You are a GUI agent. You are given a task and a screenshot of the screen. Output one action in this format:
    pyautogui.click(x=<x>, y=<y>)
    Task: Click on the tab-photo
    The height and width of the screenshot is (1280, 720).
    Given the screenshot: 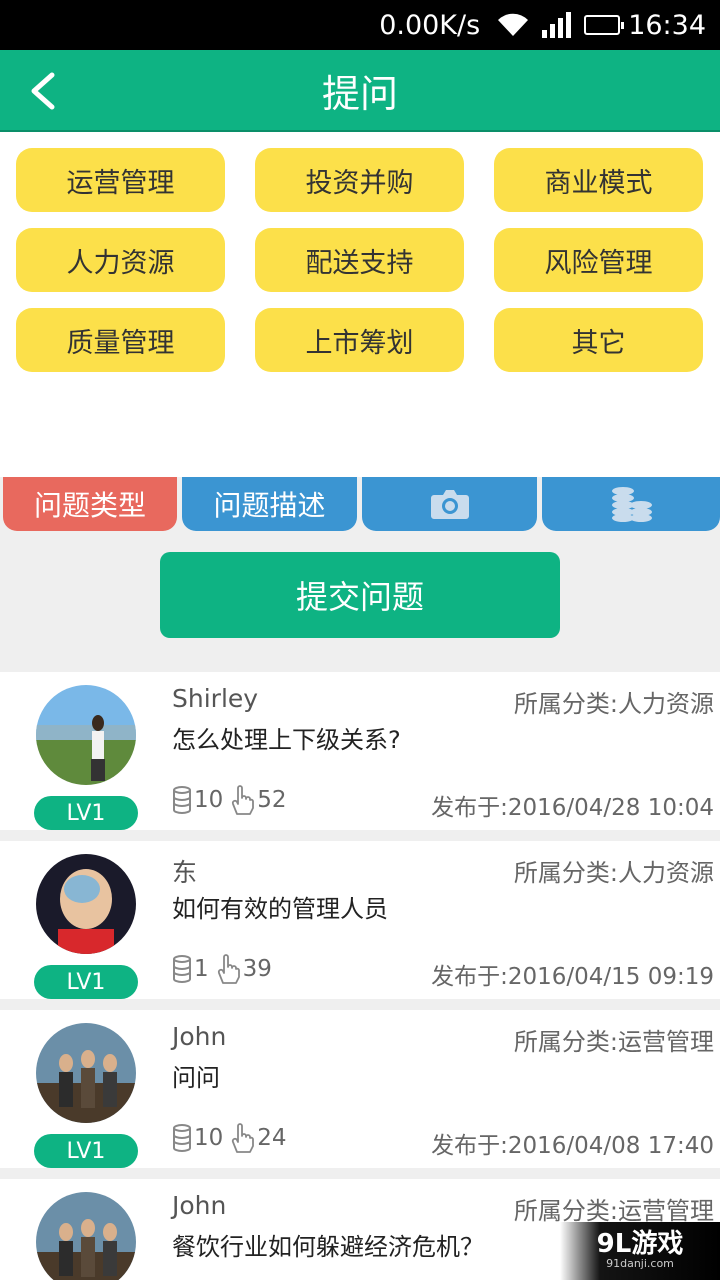 What is the action you would take?
    pyautogui.click(x=449, y=504)
    